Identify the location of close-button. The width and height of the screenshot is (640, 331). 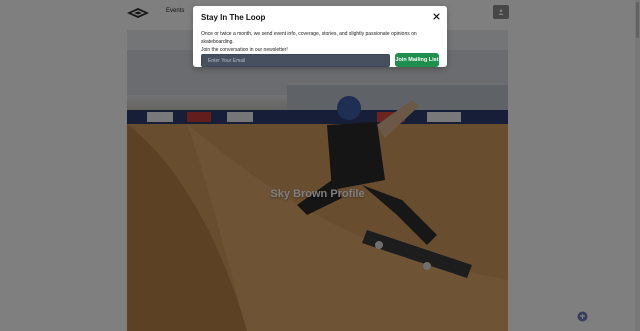
(436, 16).